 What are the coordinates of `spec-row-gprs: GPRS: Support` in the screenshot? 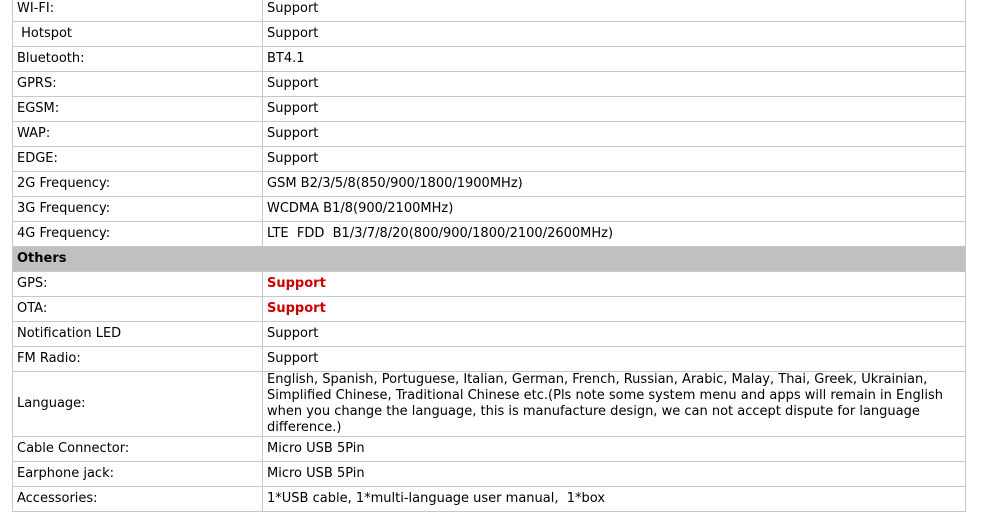 It's located at (489, 84).